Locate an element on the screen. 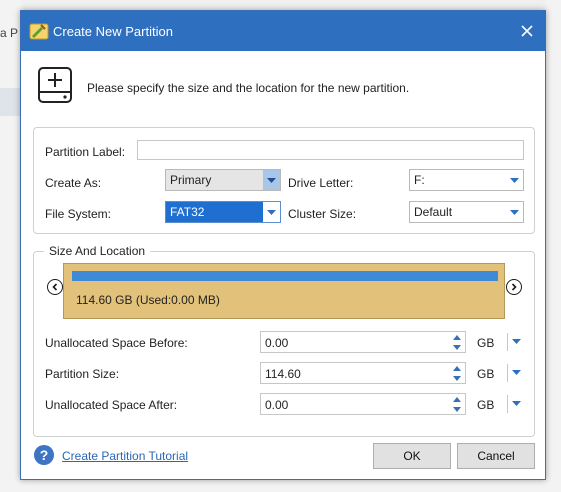 The width and height of the screenshot is (561, 492). create-as-value: Primary is located at coordinates (191, 180).